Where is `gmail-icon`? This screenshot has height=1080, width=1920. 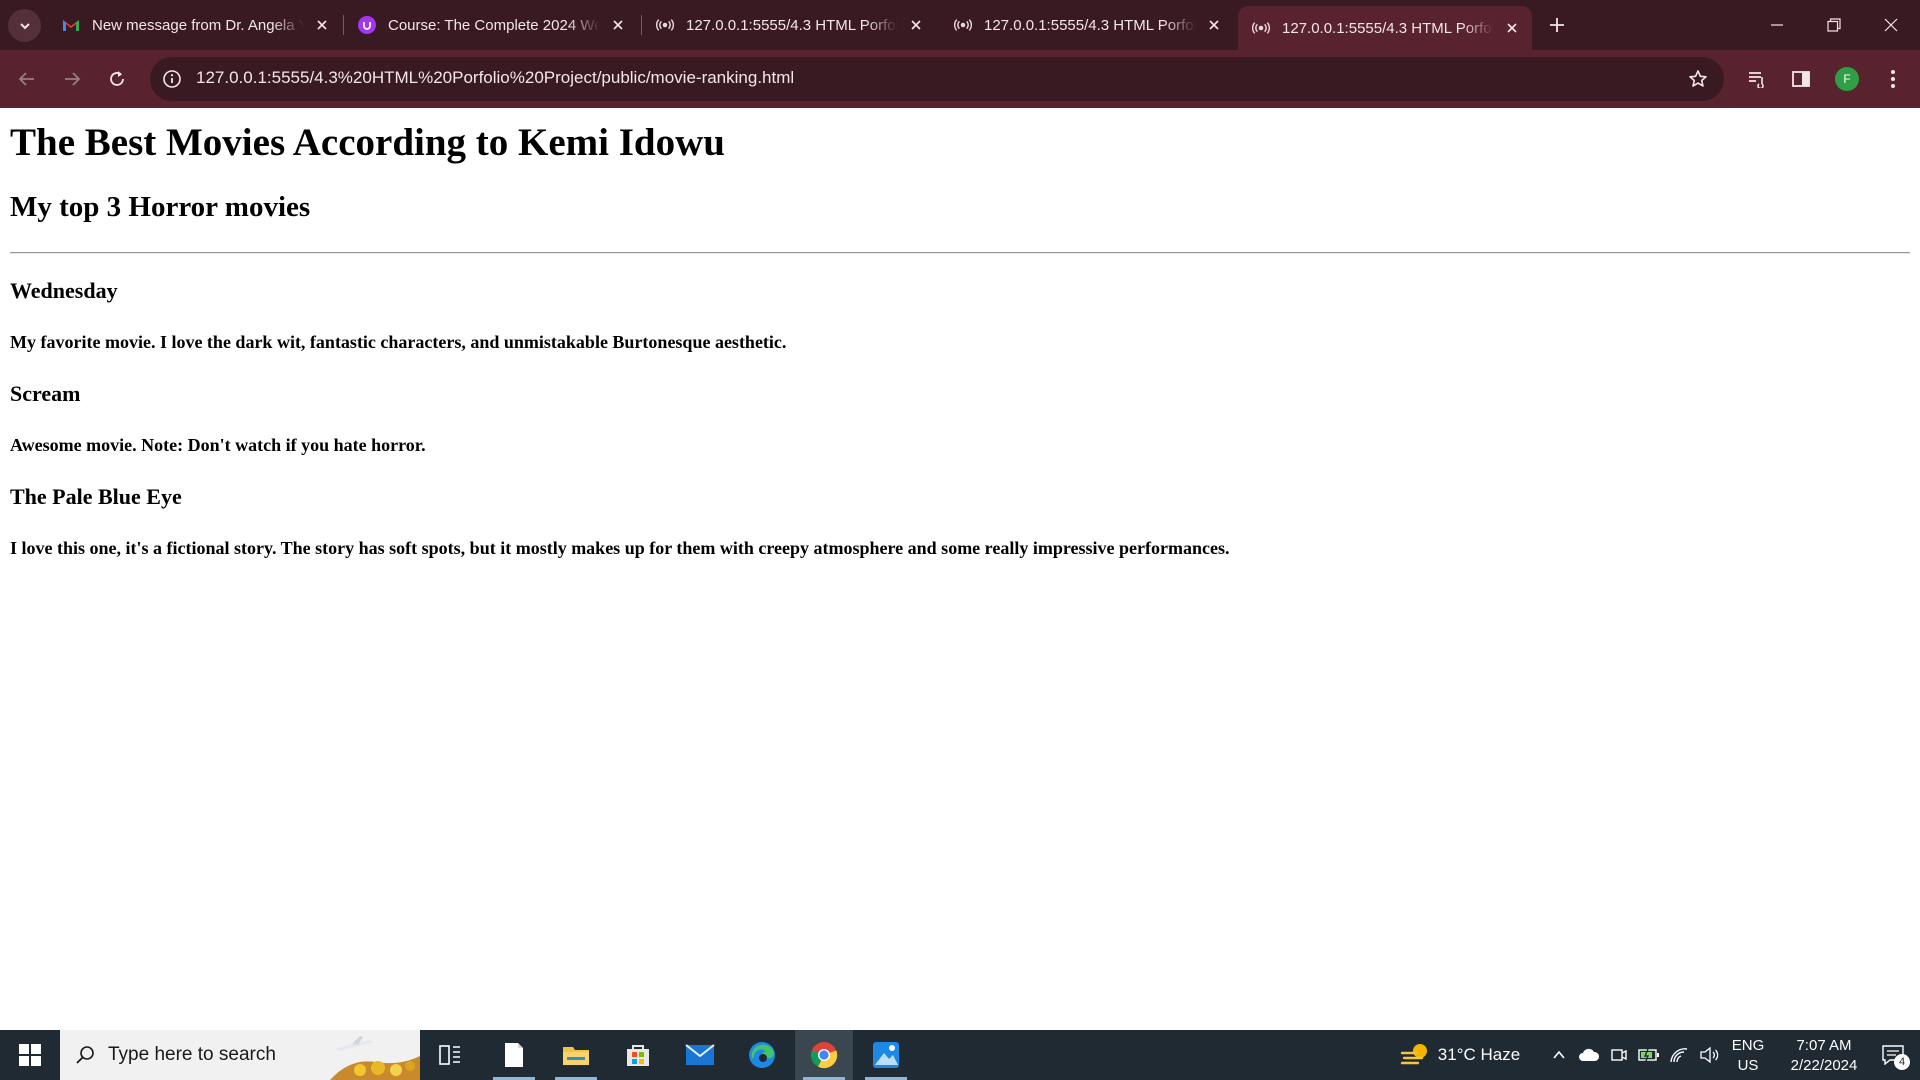 gmail-icon is located at coordinates (71, 25).